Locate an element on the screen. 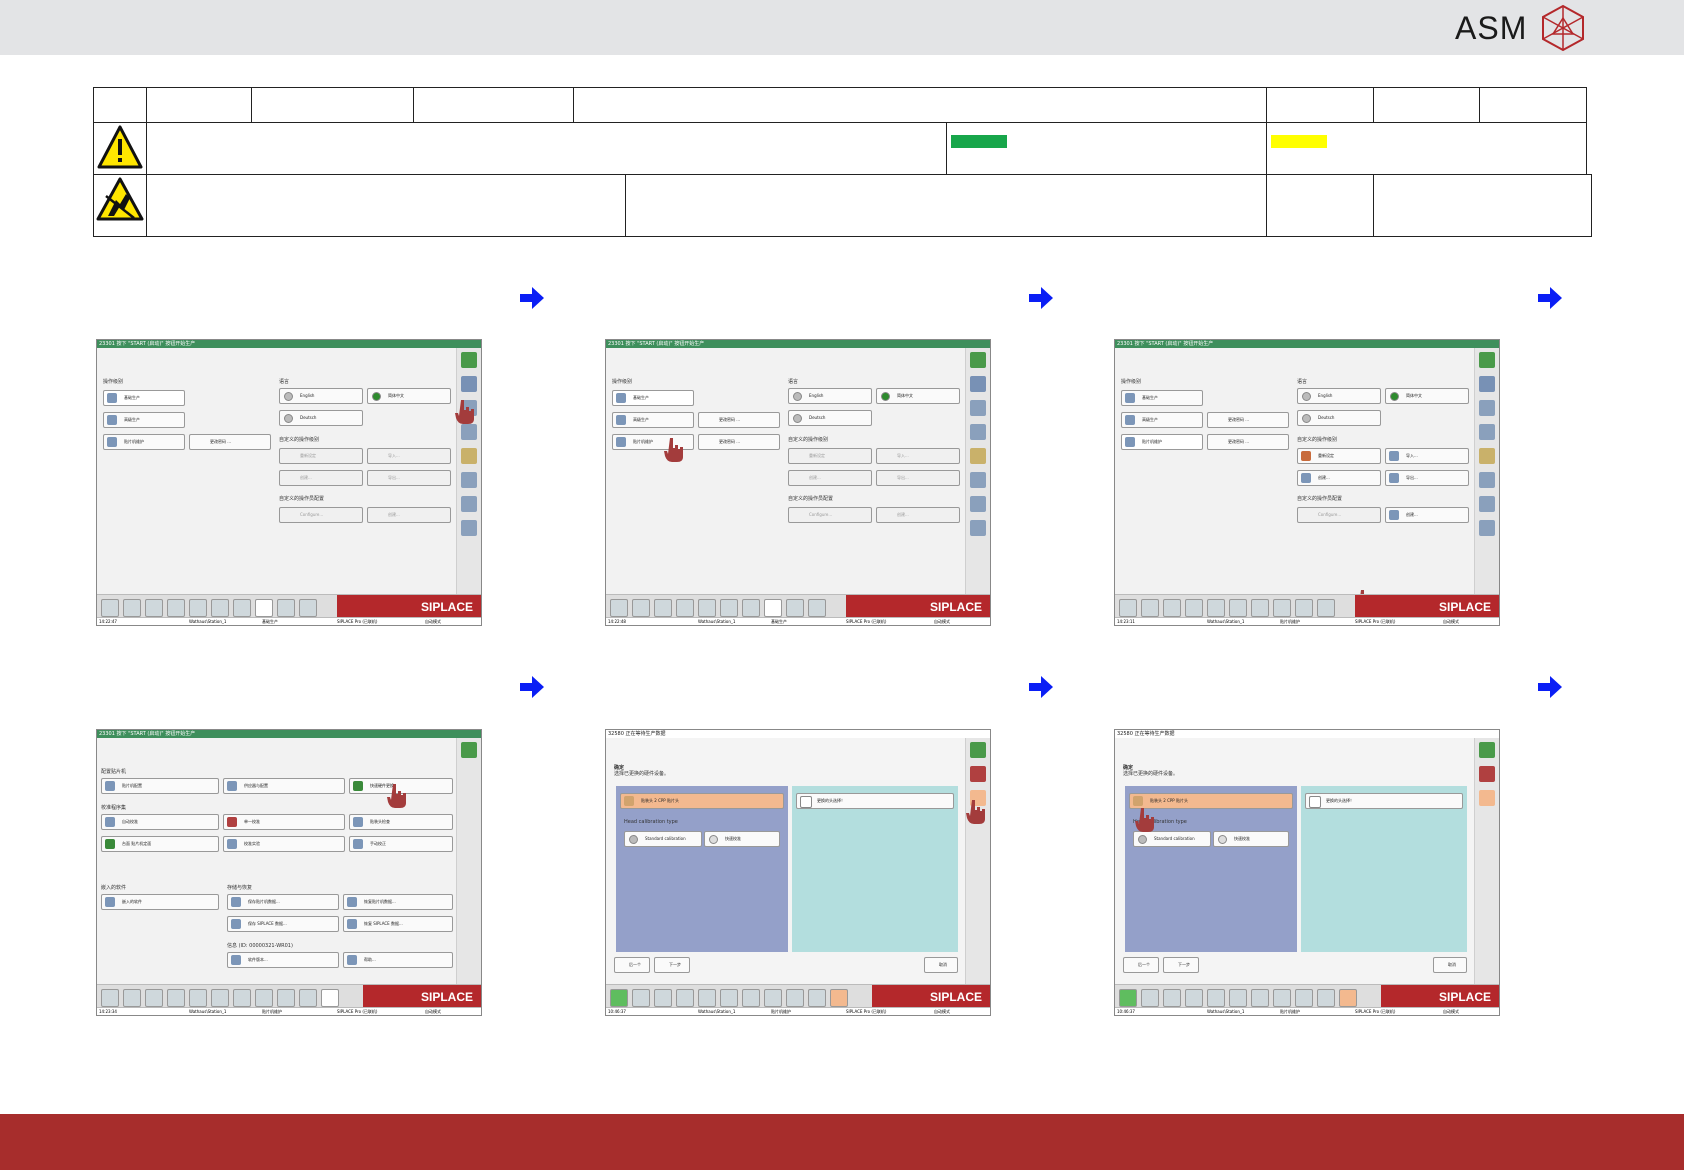  door-icon is located at coordinates (469, 384).